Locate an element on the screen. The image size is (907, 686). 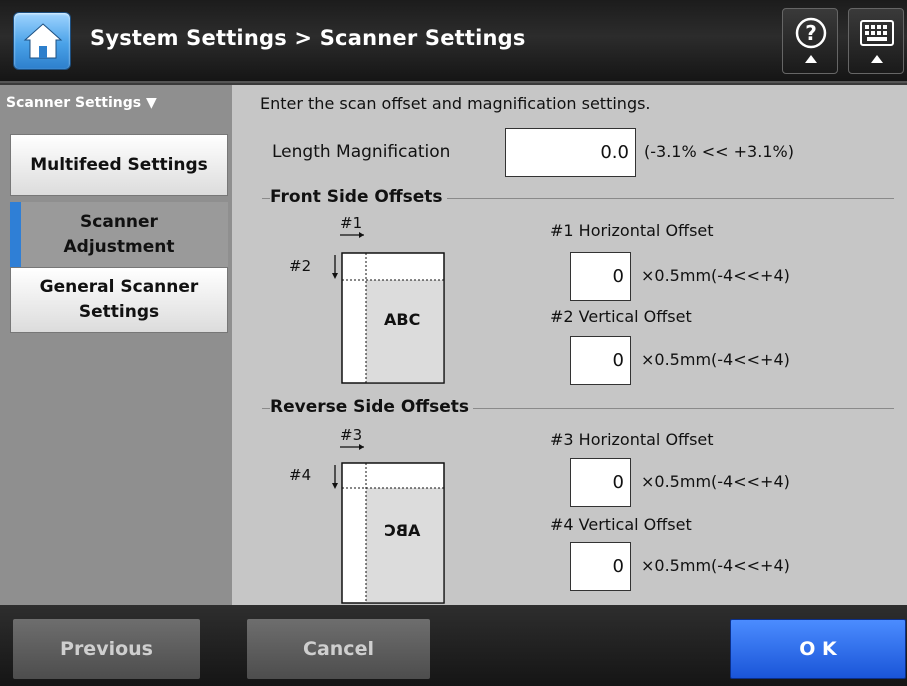
home-button is located at coordinates (42, 41).